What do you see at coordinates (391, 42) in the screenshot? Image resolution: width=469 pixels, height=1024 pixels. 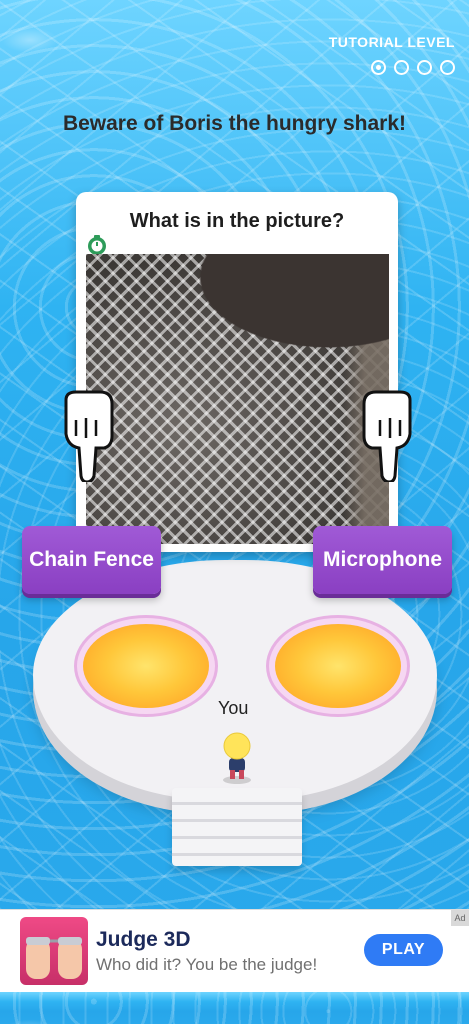 I see `level-label: TUTORIAL LEVEL` at bounding box center [391, 42].